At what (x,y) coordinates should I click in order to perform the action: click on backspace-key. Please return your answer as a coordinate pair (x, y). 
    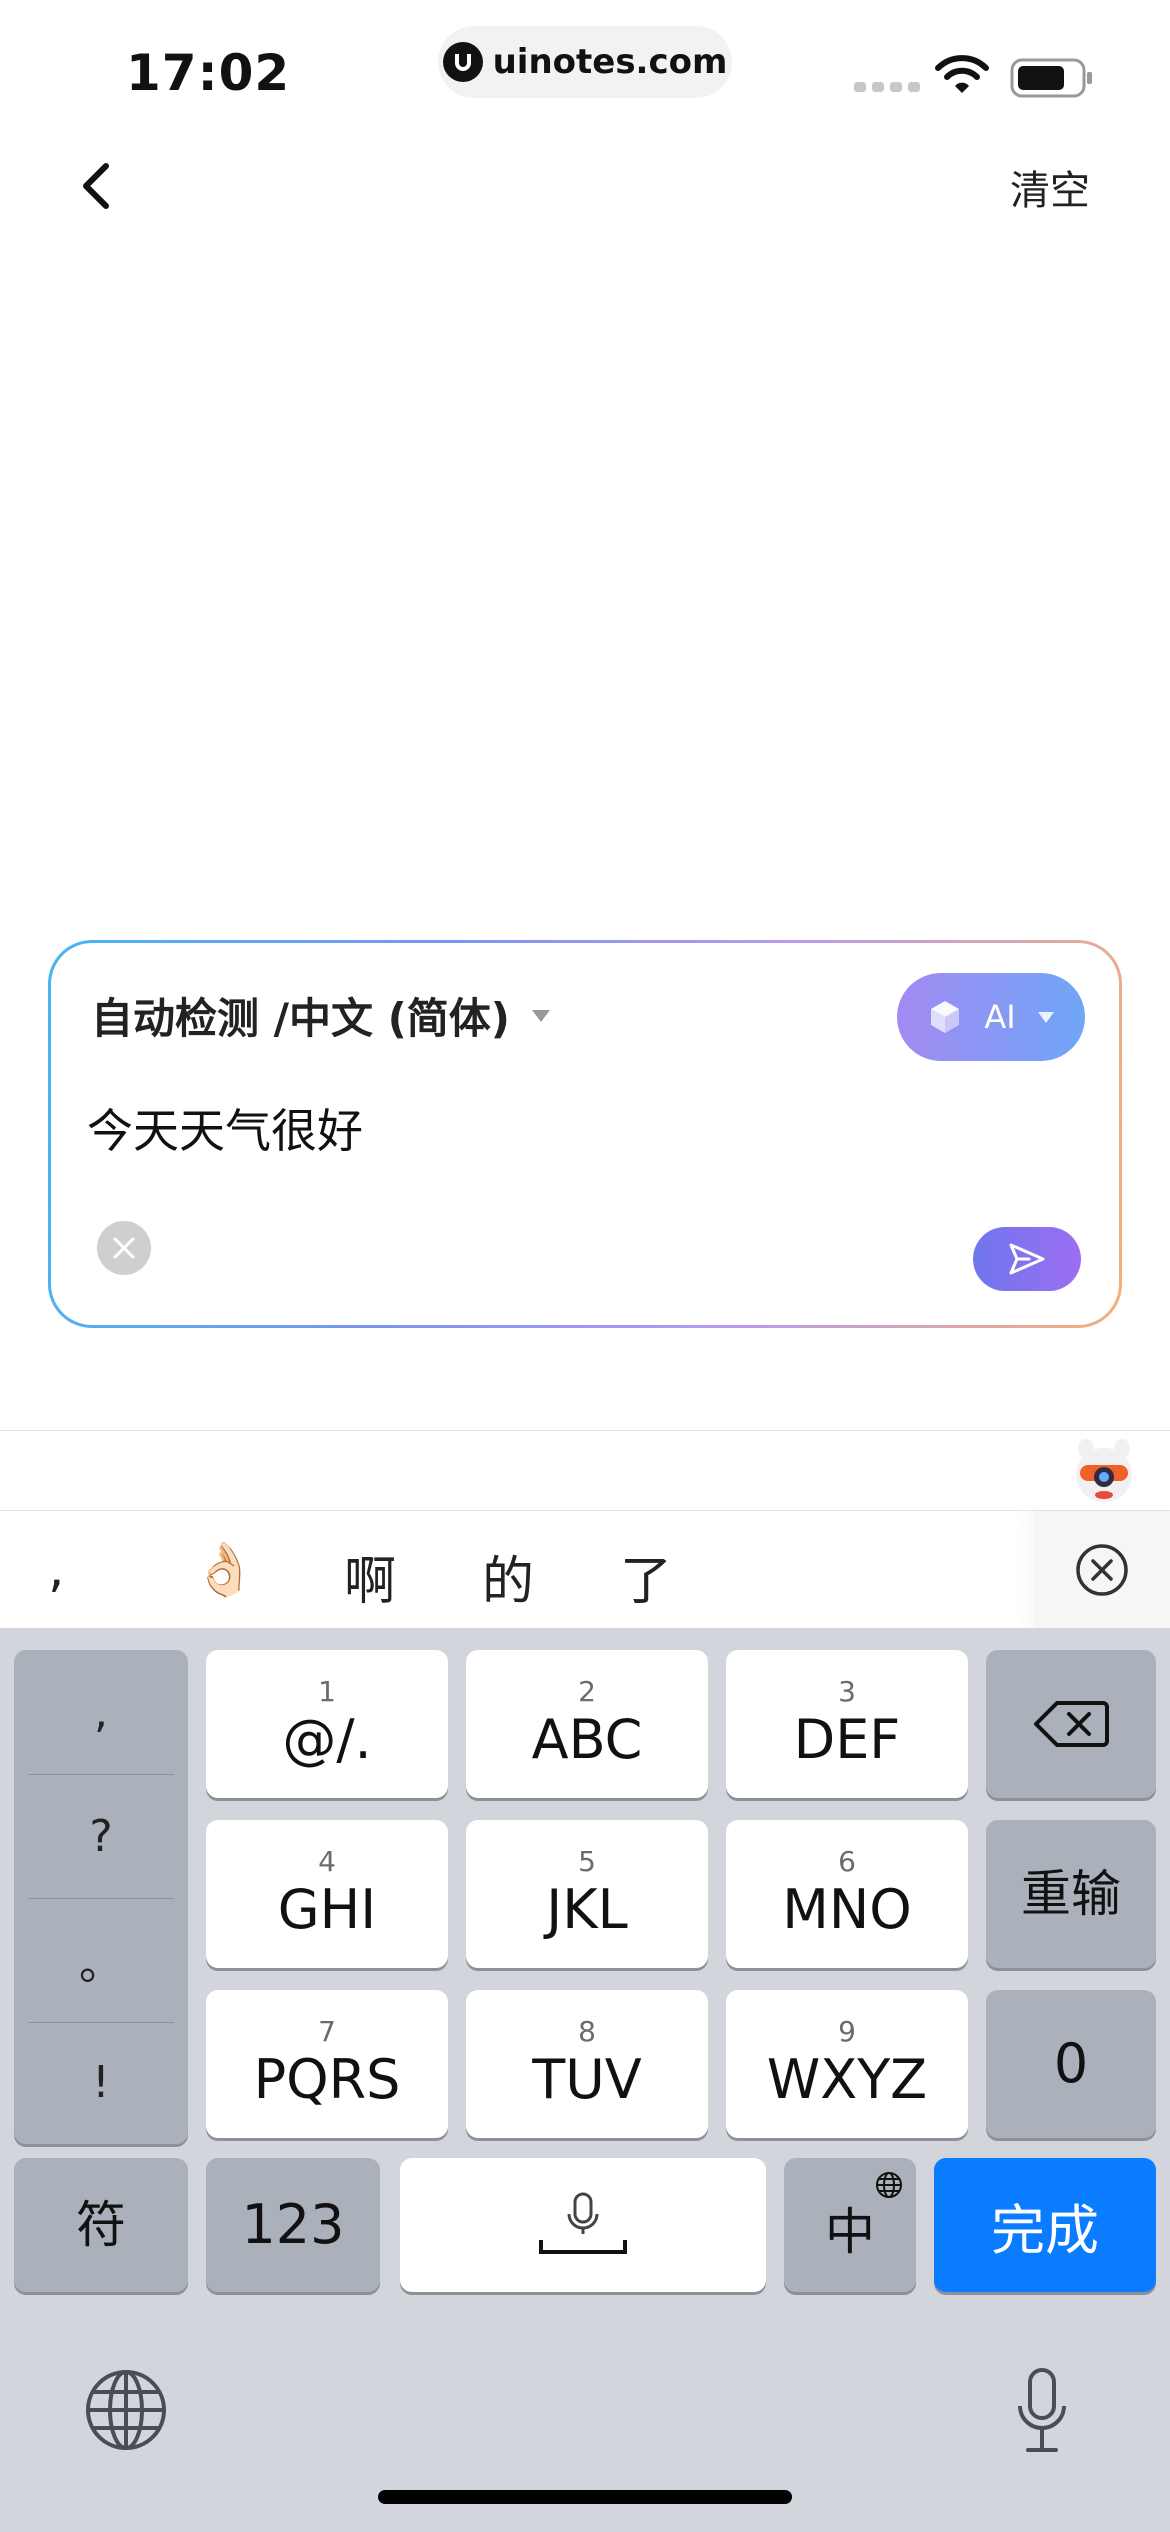
    Looking at the image, I should click on (1071, 1724).